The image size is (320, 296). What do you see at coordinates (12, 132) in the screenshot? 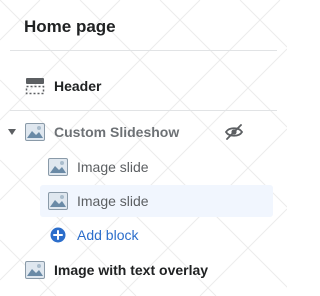
I see `caret-down-icon` at bounding box center [12, 132].